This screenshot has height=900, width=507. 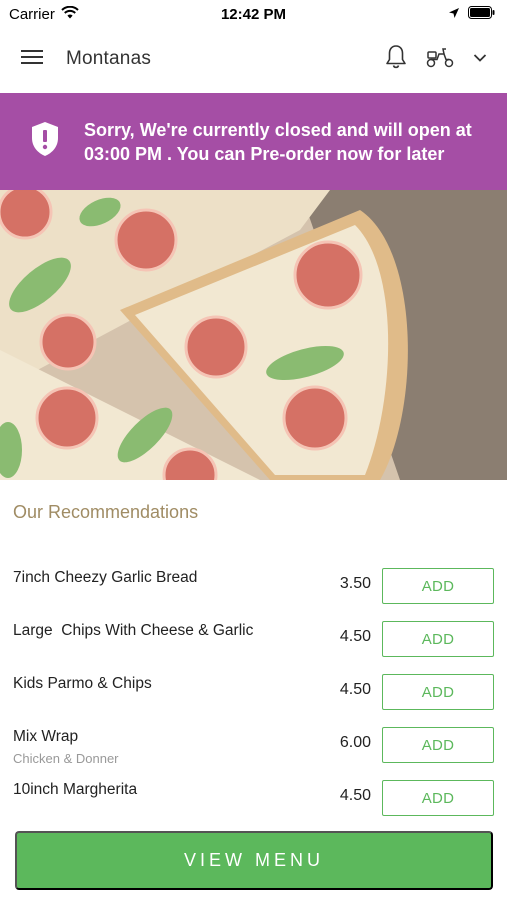 I want to click on shield-alert-icon, so click(x=45, y=141).